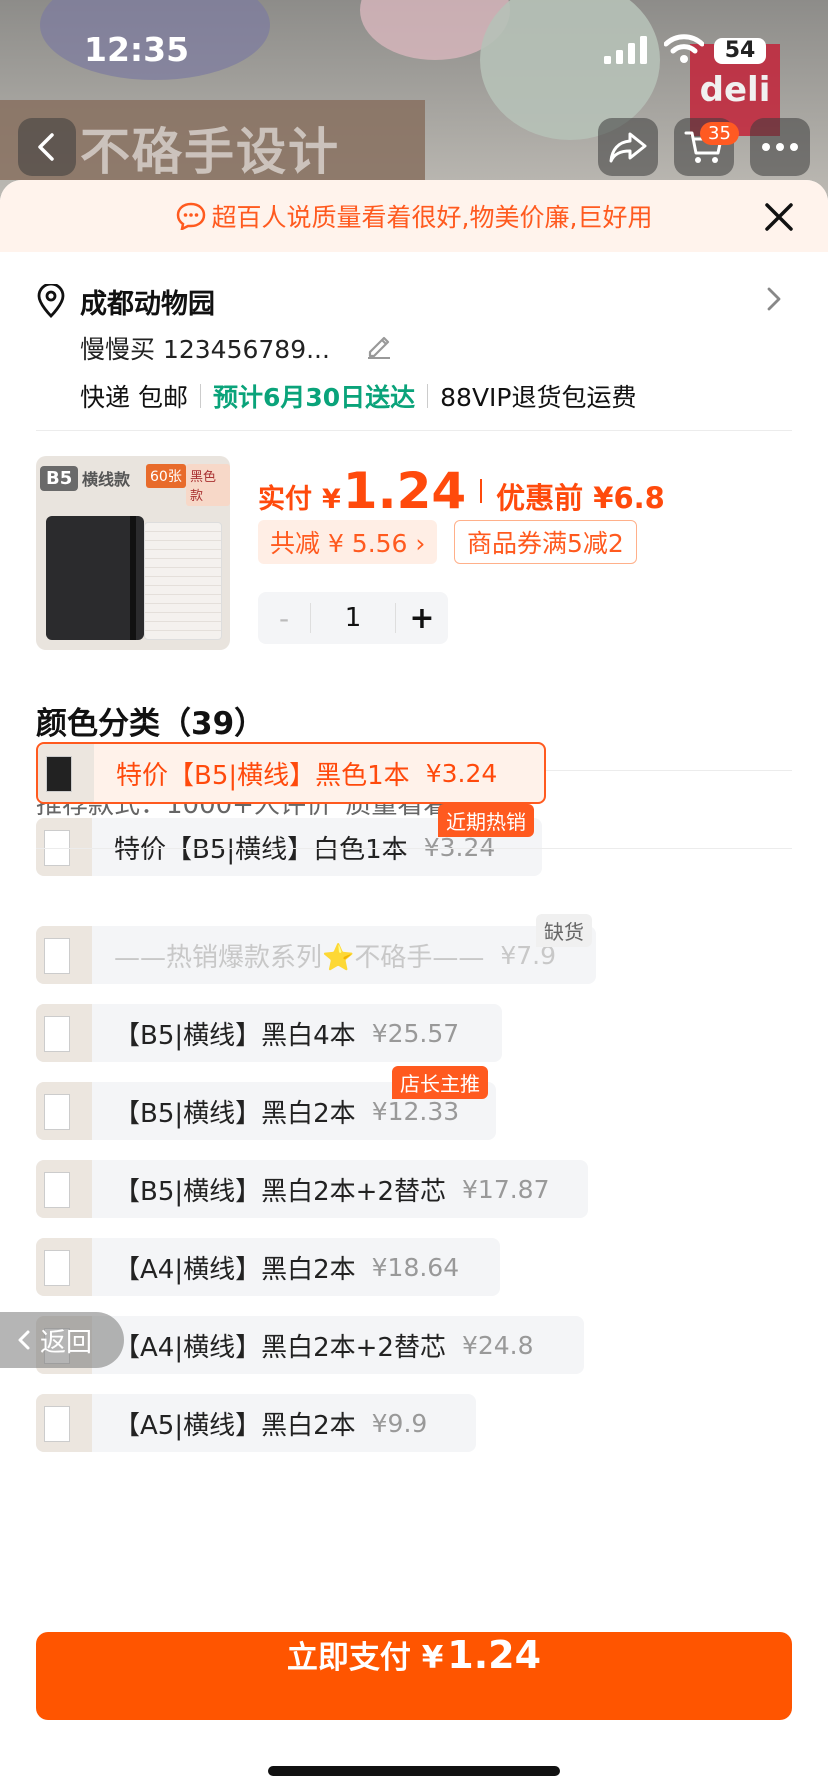 Image resolution: width=828 pixels, height=1792 pixels. What do you see at coordinates (235, 1113) in the screenshot?
I see `sku-name: 【B5|横线】黑白2本` at bounding box center [235, 1113].